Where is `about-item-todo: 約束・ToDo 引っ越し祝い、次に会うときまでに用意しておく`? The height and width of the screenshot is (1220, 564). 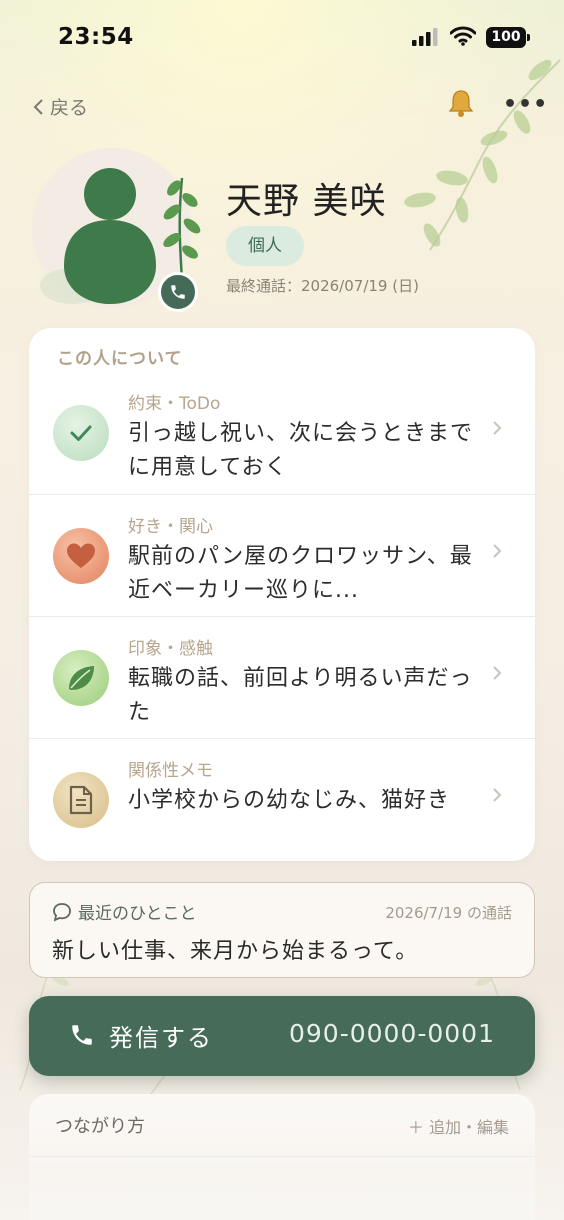 about-item-todo: 約束・ToDo 引っ越し祝い、次に会うときまでに用意しておく is located at coordinates (282, 433).